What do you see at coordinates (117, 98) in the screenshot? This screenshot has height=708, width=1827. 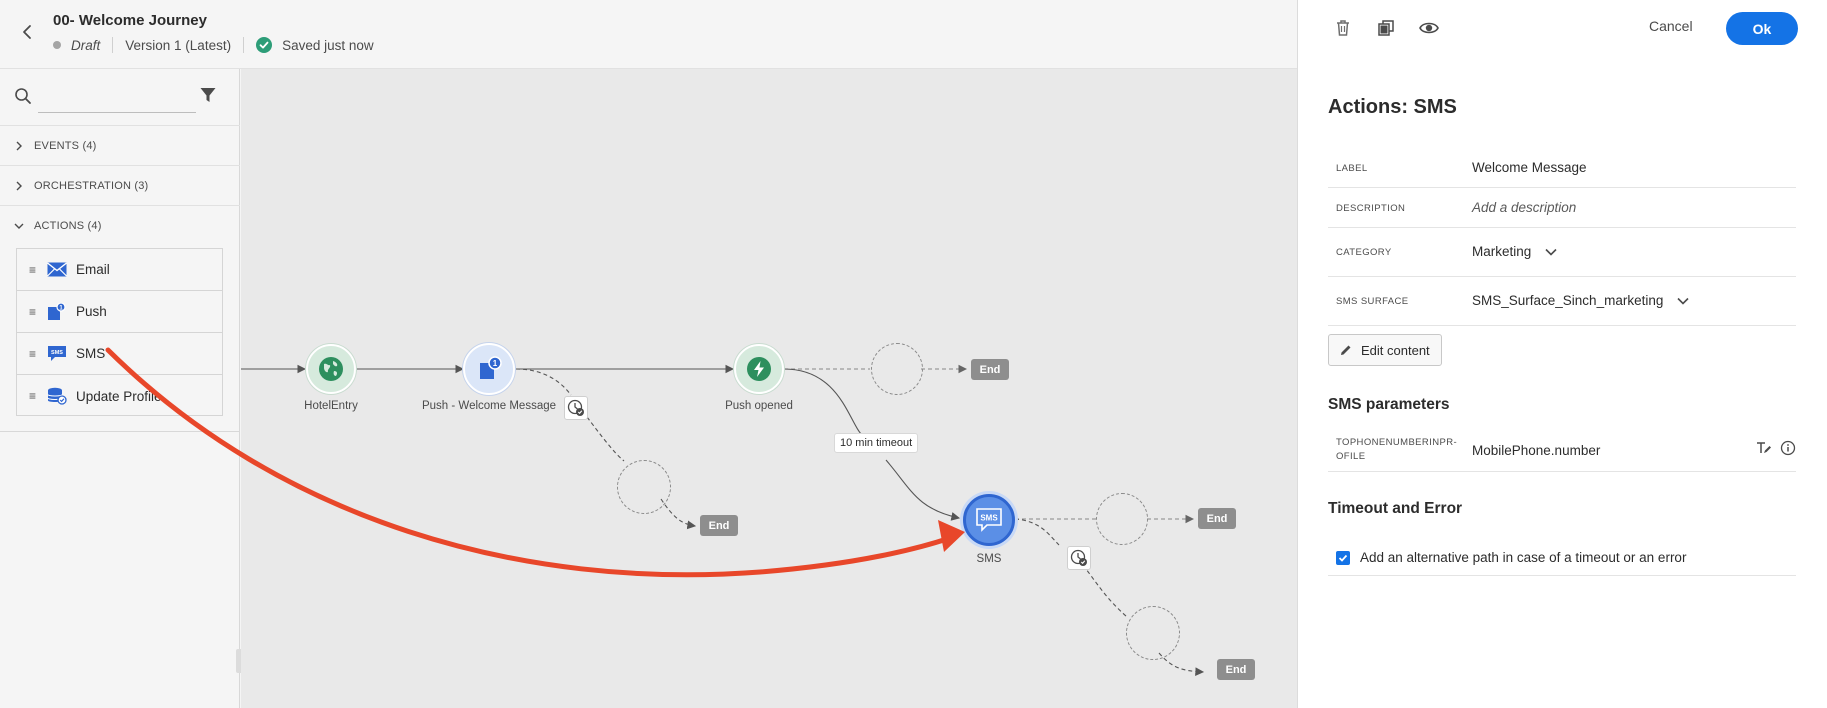 I see `search-input` at bounding box center [117, 98].